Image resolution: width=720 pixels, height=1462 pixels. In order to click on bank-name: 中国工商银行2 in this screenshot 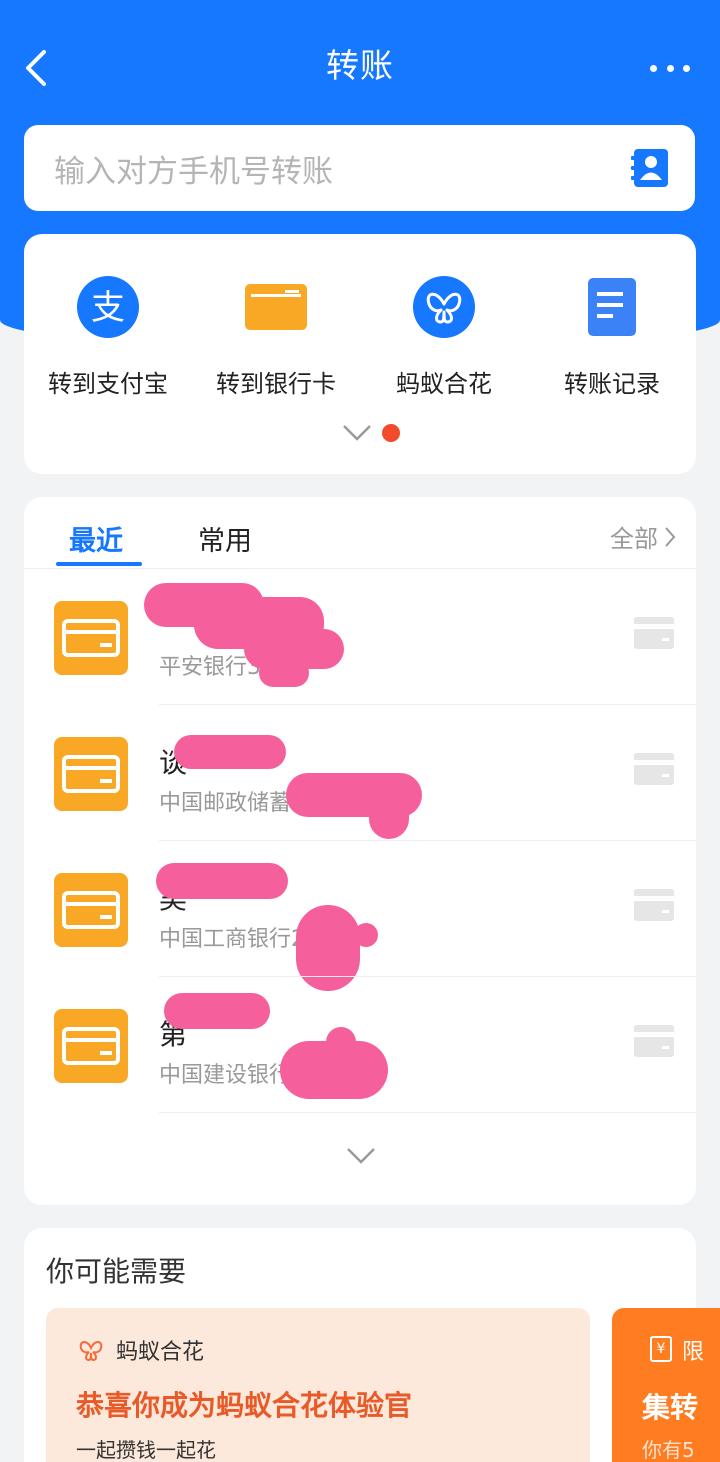, I will do `click(232, 939)`.